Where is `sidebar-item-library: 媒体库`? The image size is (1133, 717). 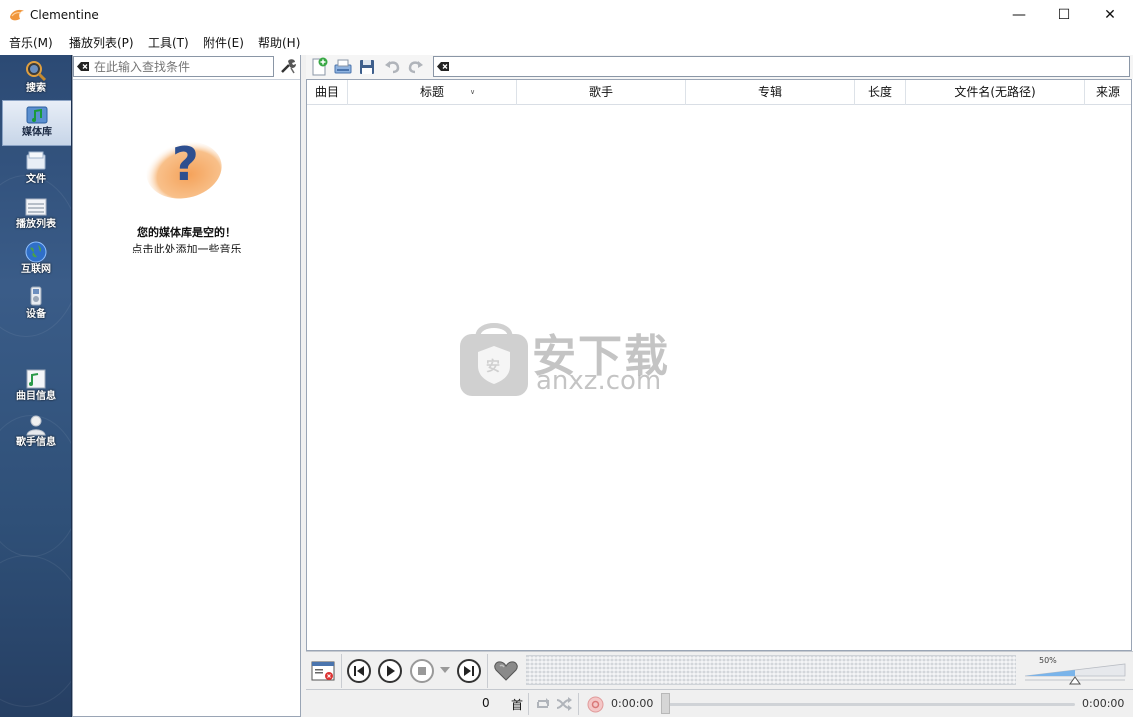 sidebar-item-library: 媒体库 is located at coordinates (36, 123).